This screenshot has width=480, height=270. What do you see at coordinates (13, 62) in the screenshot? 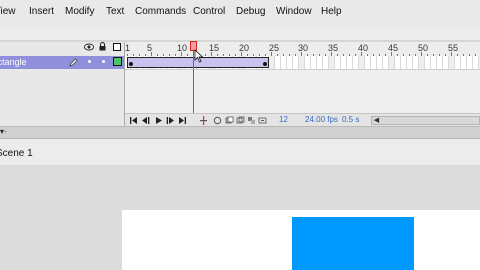
I see `layer-name: Rectangle` at bounding box center [13, 62].